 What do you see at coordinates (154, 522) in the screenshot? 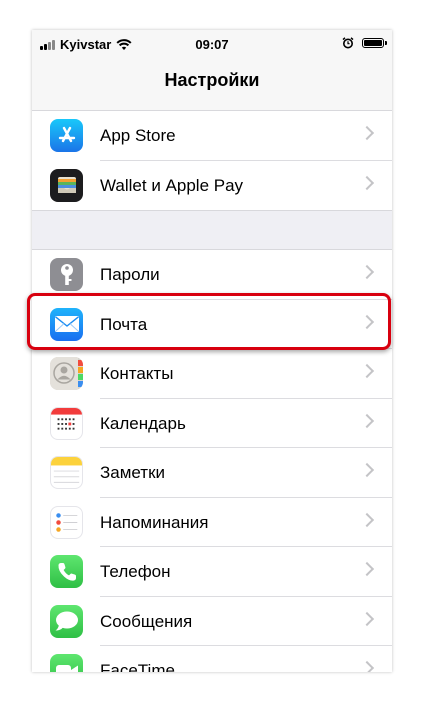
I see `settings-row-label: Напоминания` at bounding box center [154, 522].